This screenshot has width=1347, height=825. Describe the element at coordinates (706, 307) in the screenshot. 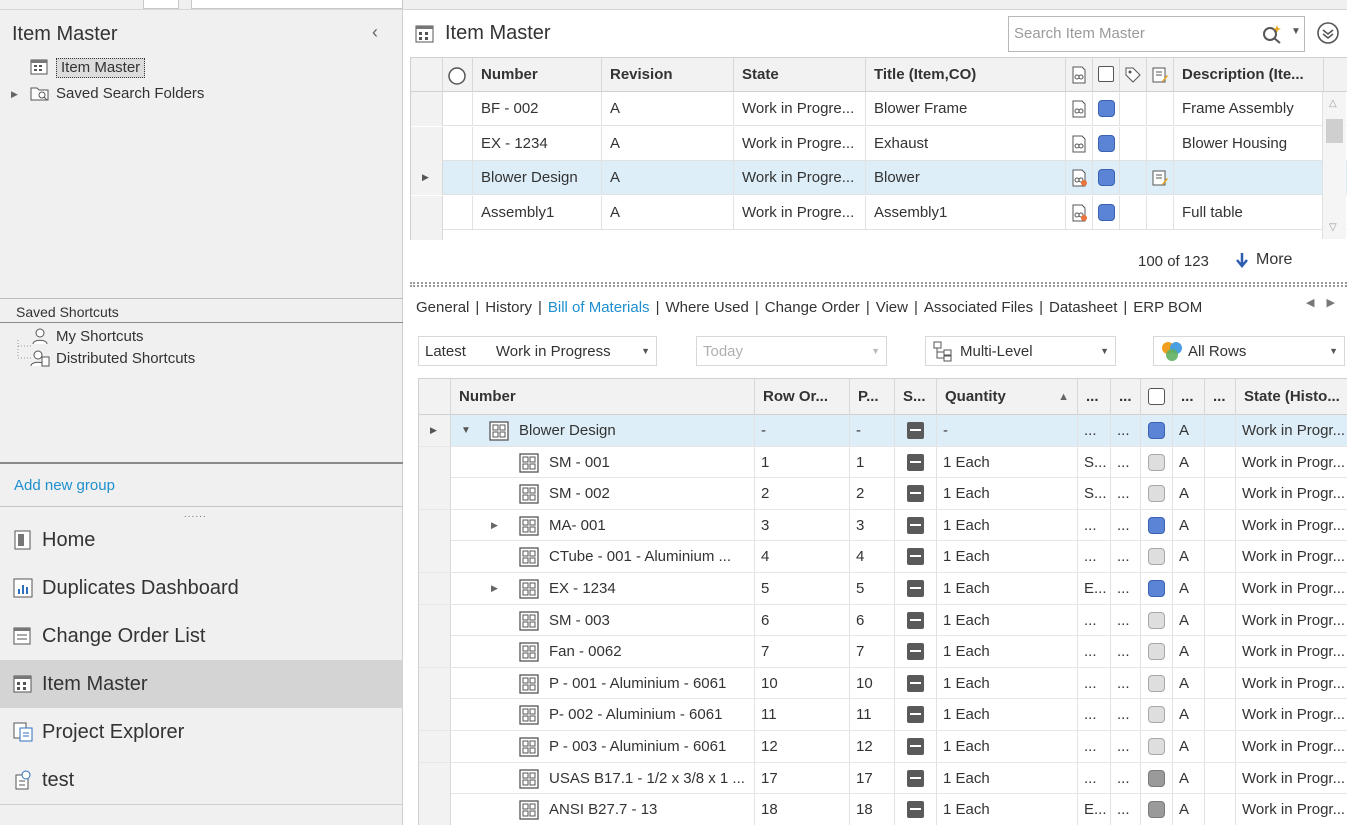

I see `tab-where-used: Where Used` at that location.